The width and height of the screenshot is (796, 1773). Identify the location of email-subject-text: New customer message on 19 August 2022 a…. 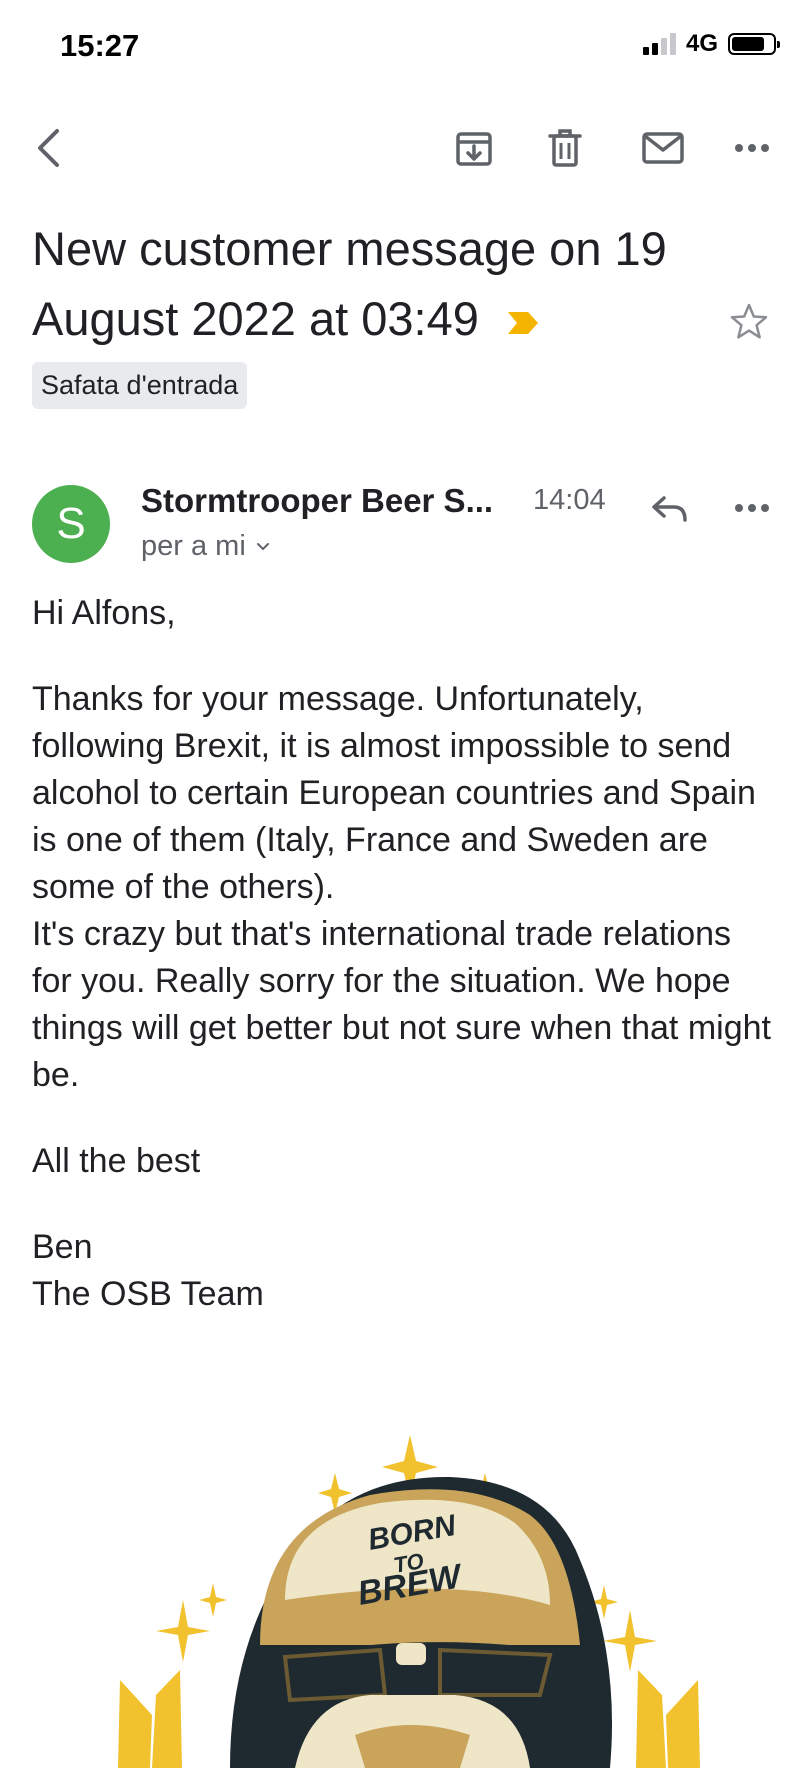
(349, 283).